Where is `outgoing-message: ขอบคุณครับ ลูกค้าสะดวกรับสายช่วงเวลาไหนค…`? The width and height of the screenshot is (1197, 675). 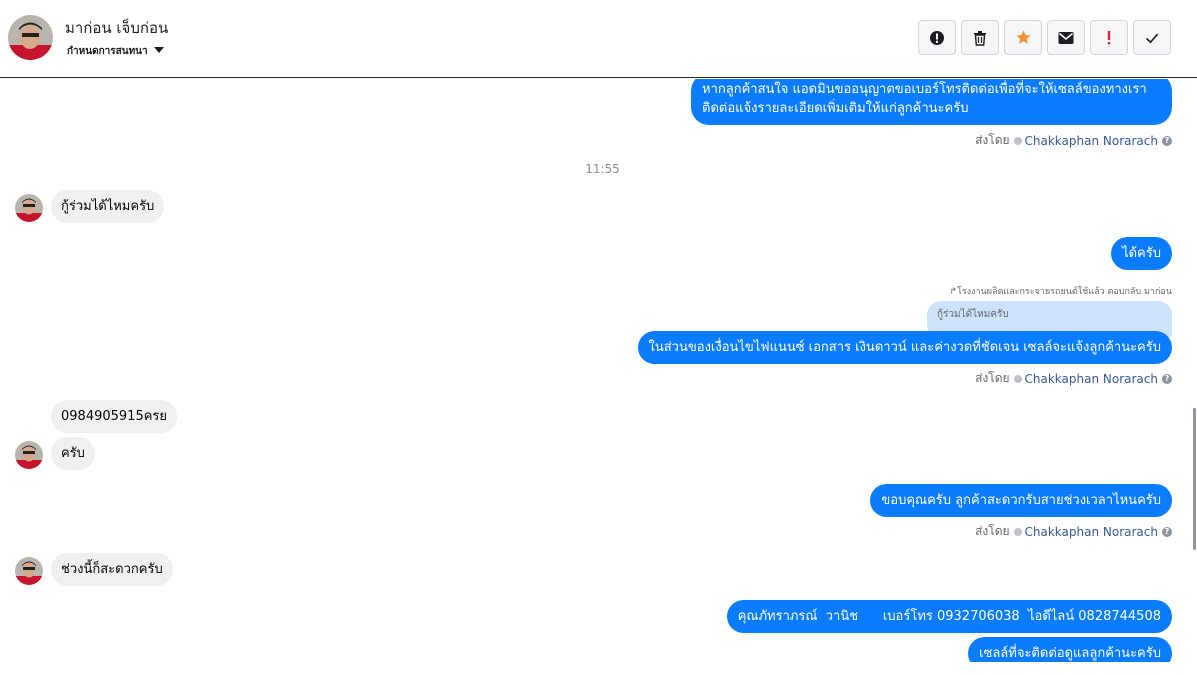 outgoing-message: ขอบคุณครับ ลูกค้าสะดวกรับสายช่วงเวลาไหนค… is located at coordinates (1021, 500).